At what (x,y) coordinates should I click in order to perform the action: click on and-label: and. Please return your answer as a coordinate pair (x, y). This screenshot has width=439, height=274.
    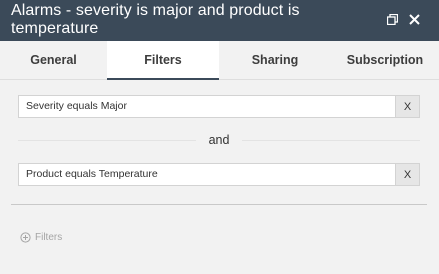
    Looking at the image, I should click on (219, 140).